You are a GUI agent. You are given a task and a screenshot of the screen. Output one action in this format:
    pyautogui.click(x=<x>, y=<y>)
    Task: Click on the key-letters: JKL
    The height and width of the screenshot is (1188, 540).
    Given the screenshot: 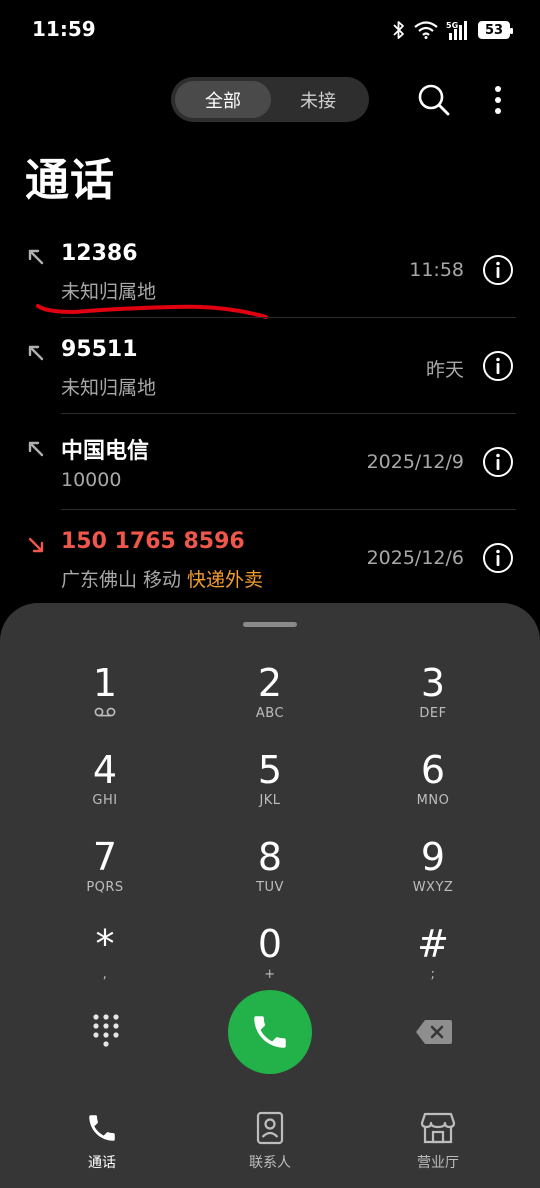 What is the action you would take?
    pyautogui.click(x=270, y=800)
    